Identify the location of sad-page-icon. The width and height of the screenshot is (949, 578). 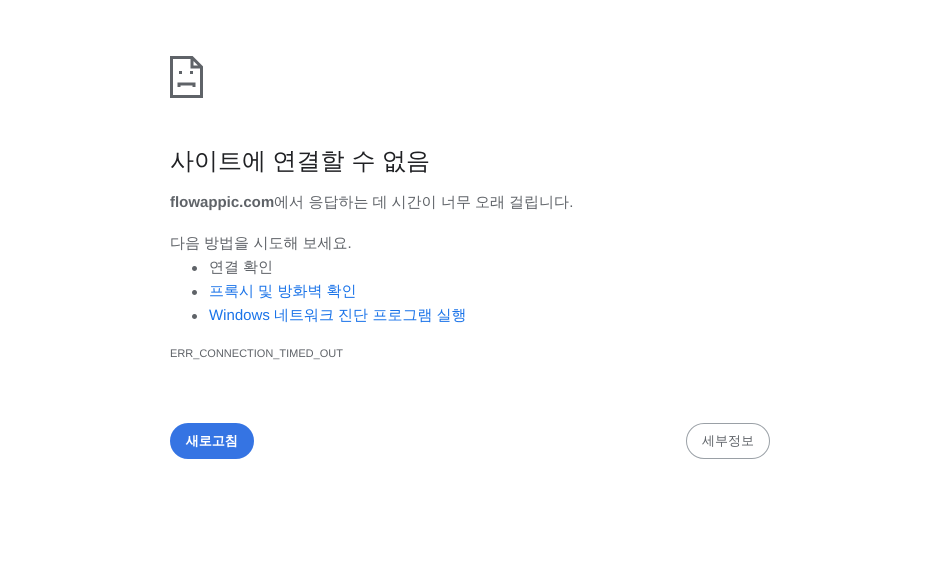
(186, 77).